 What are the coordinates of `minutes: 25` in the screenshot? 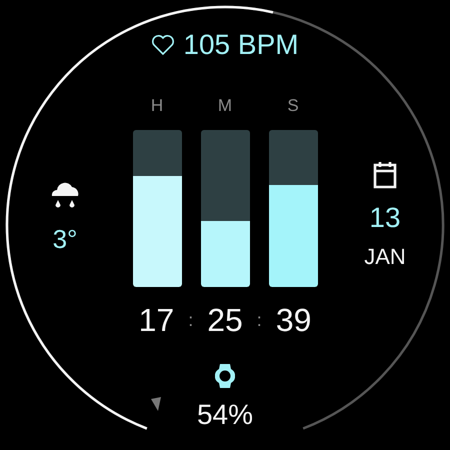 It's located at (225, 320).